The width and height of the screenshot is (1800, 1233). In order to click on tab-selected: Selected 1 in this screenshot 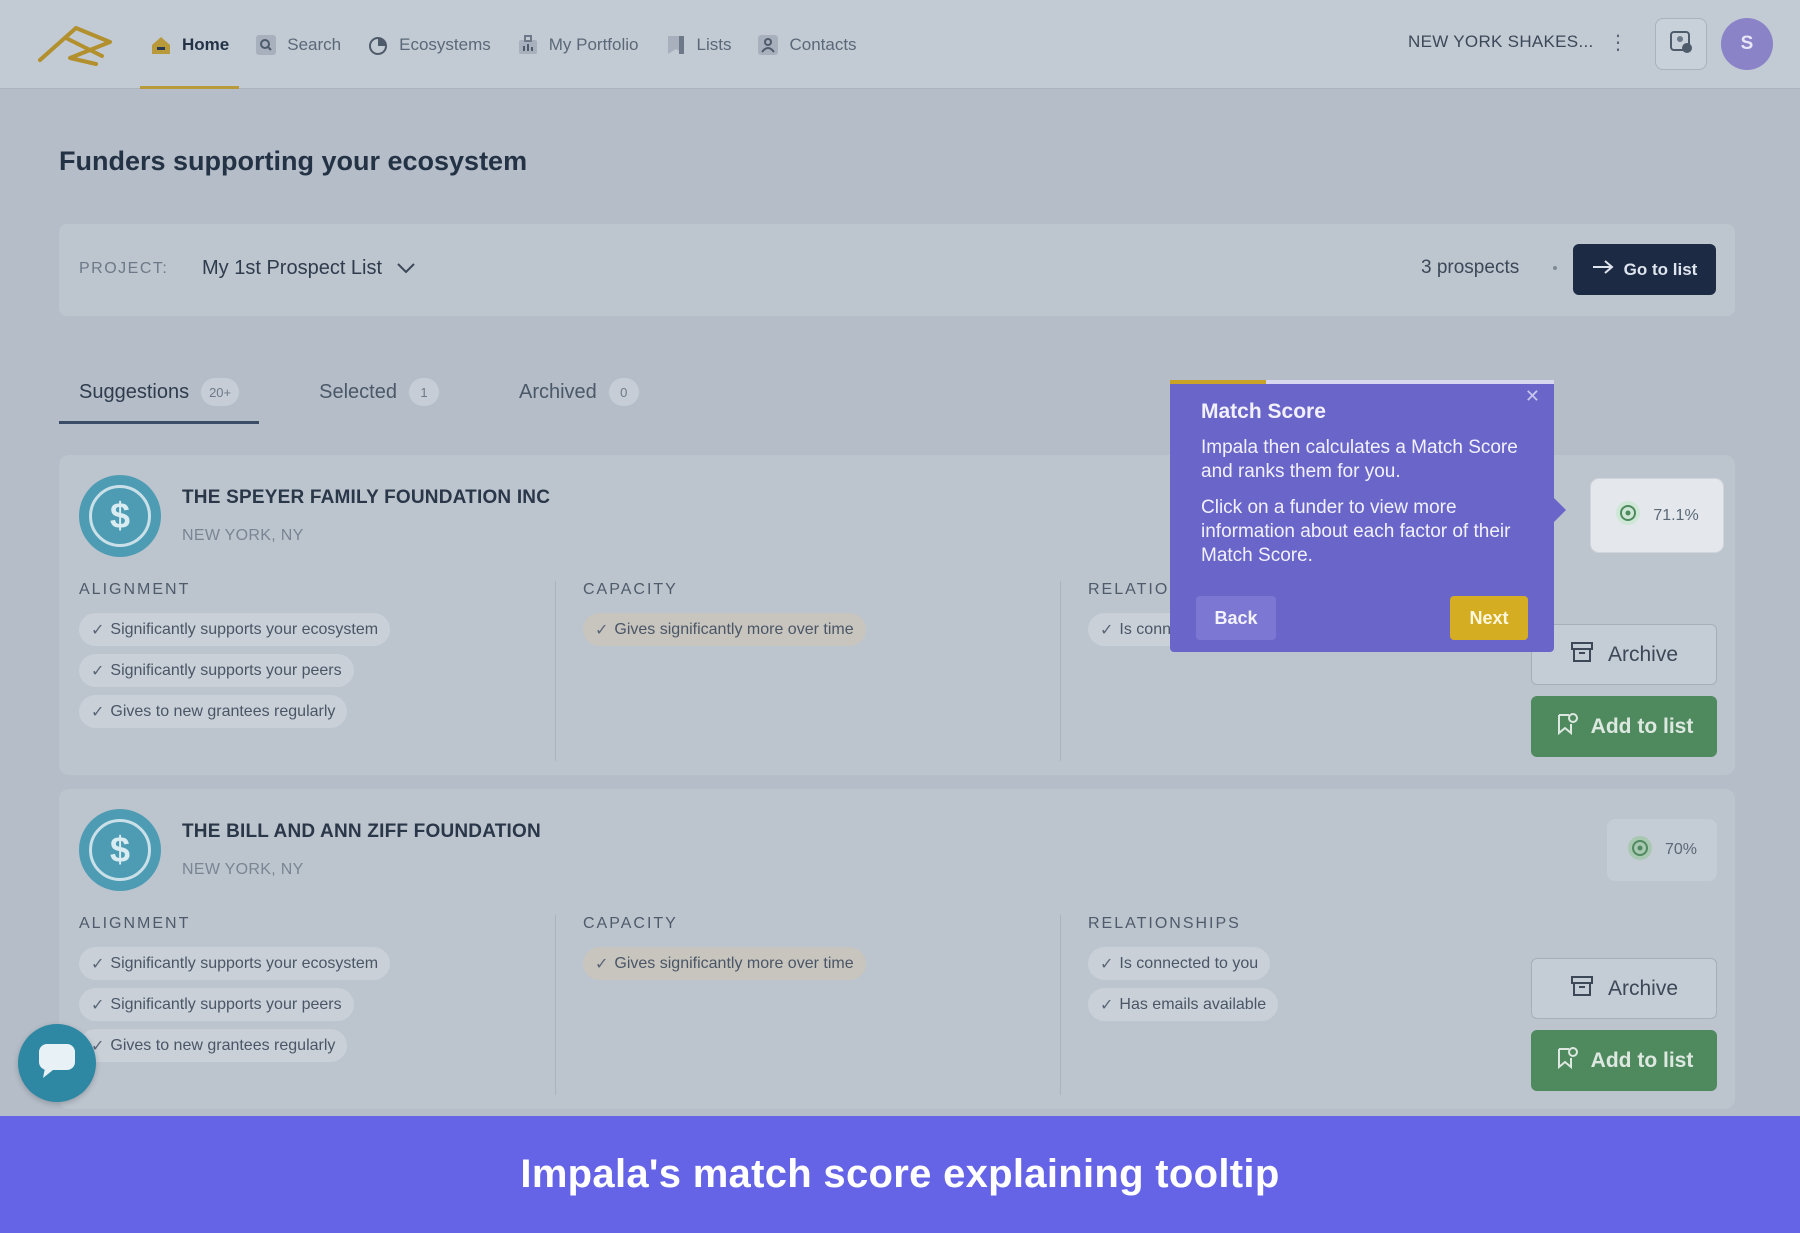, I will do `click(379, 392)`.